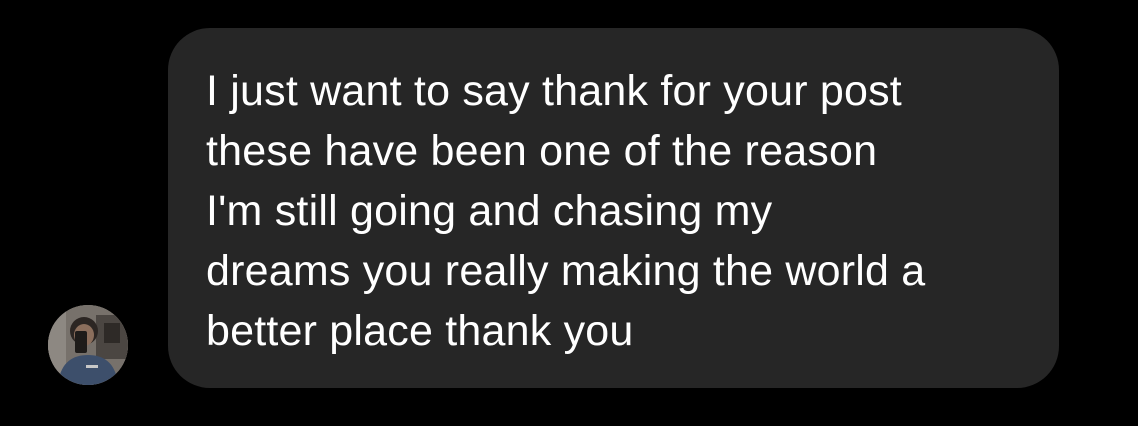  I want to click on profile-photo-icon, so click(88, 345).